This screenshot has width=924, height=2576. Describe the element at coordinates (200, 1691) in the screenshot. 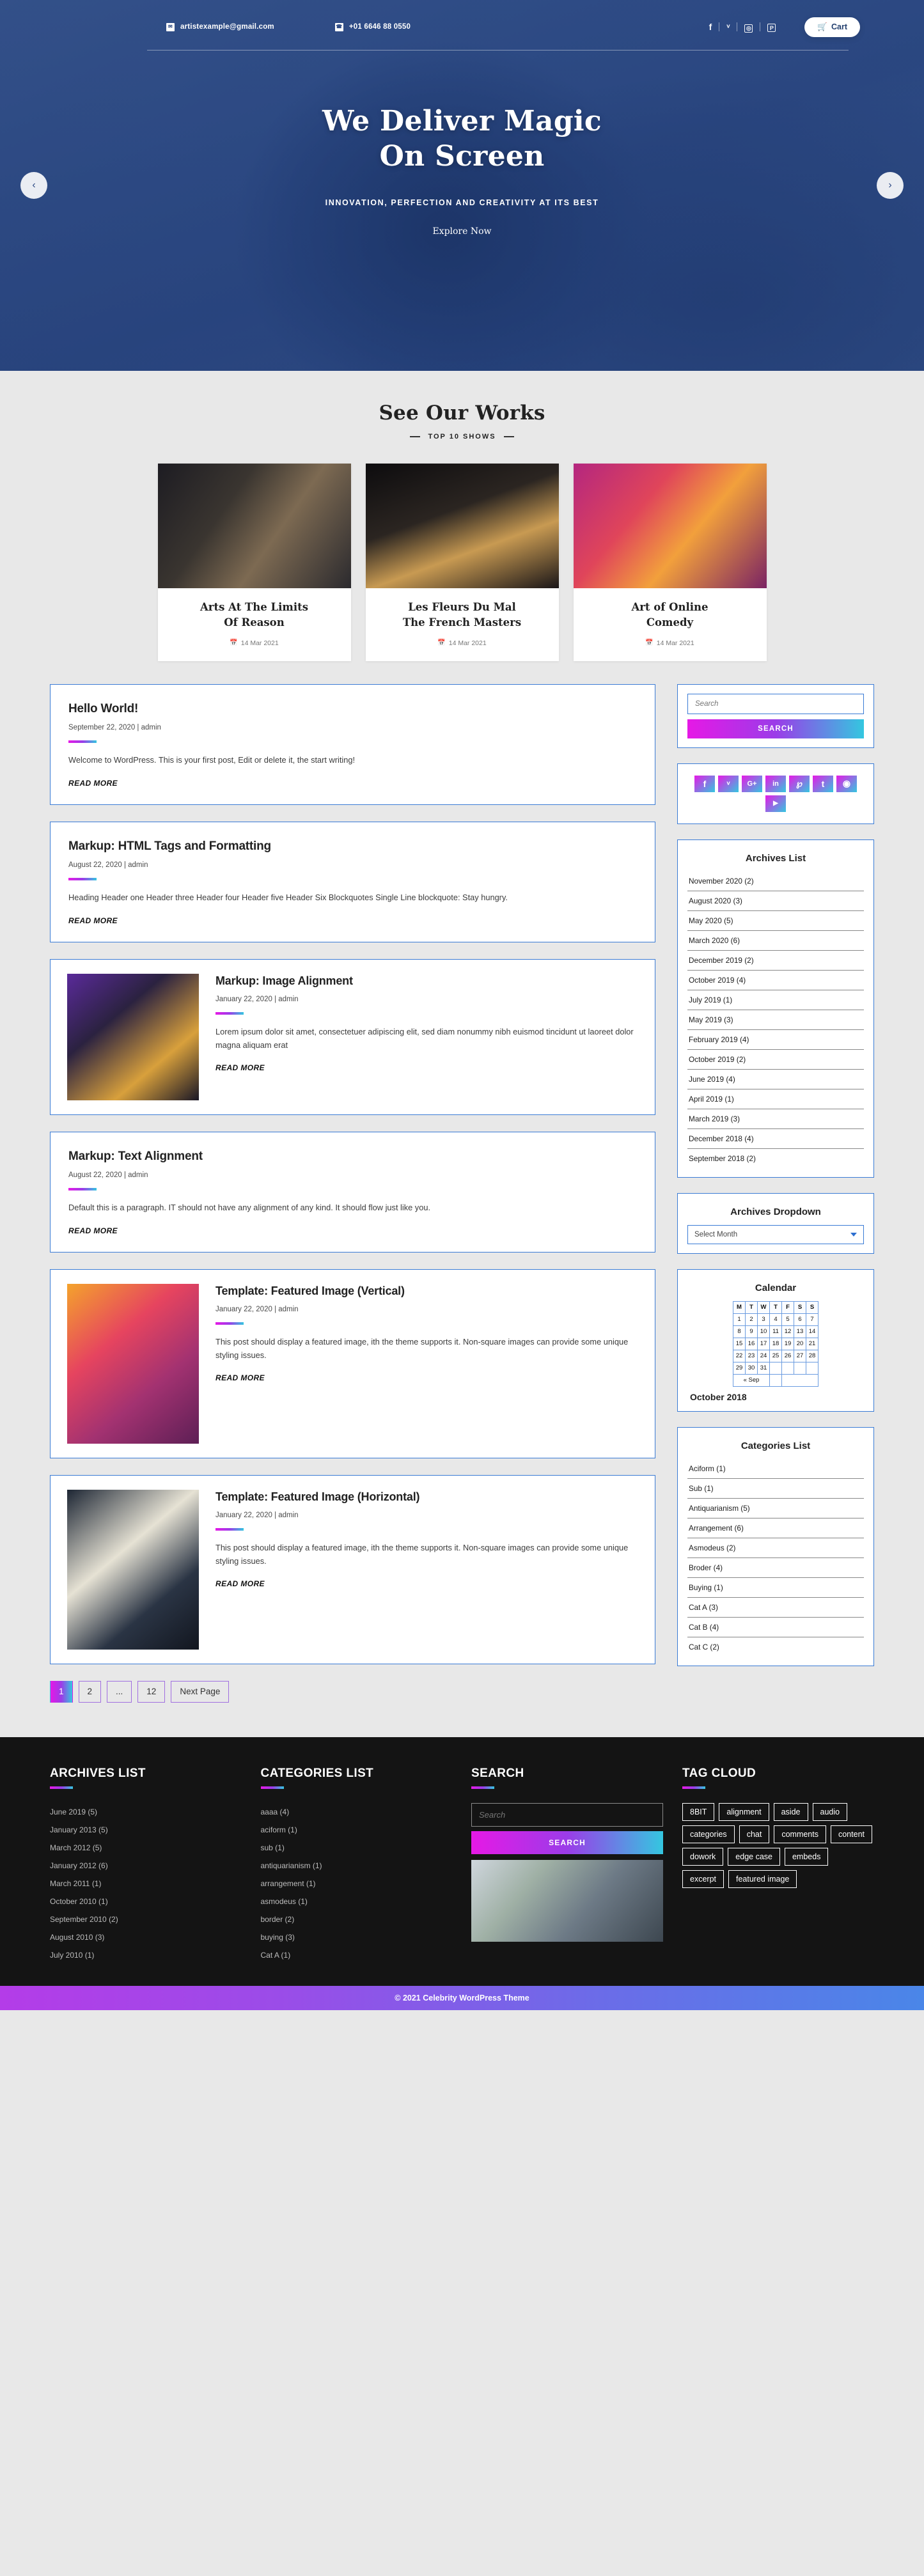

I see `pagination-next-page: Next Page` at that location.